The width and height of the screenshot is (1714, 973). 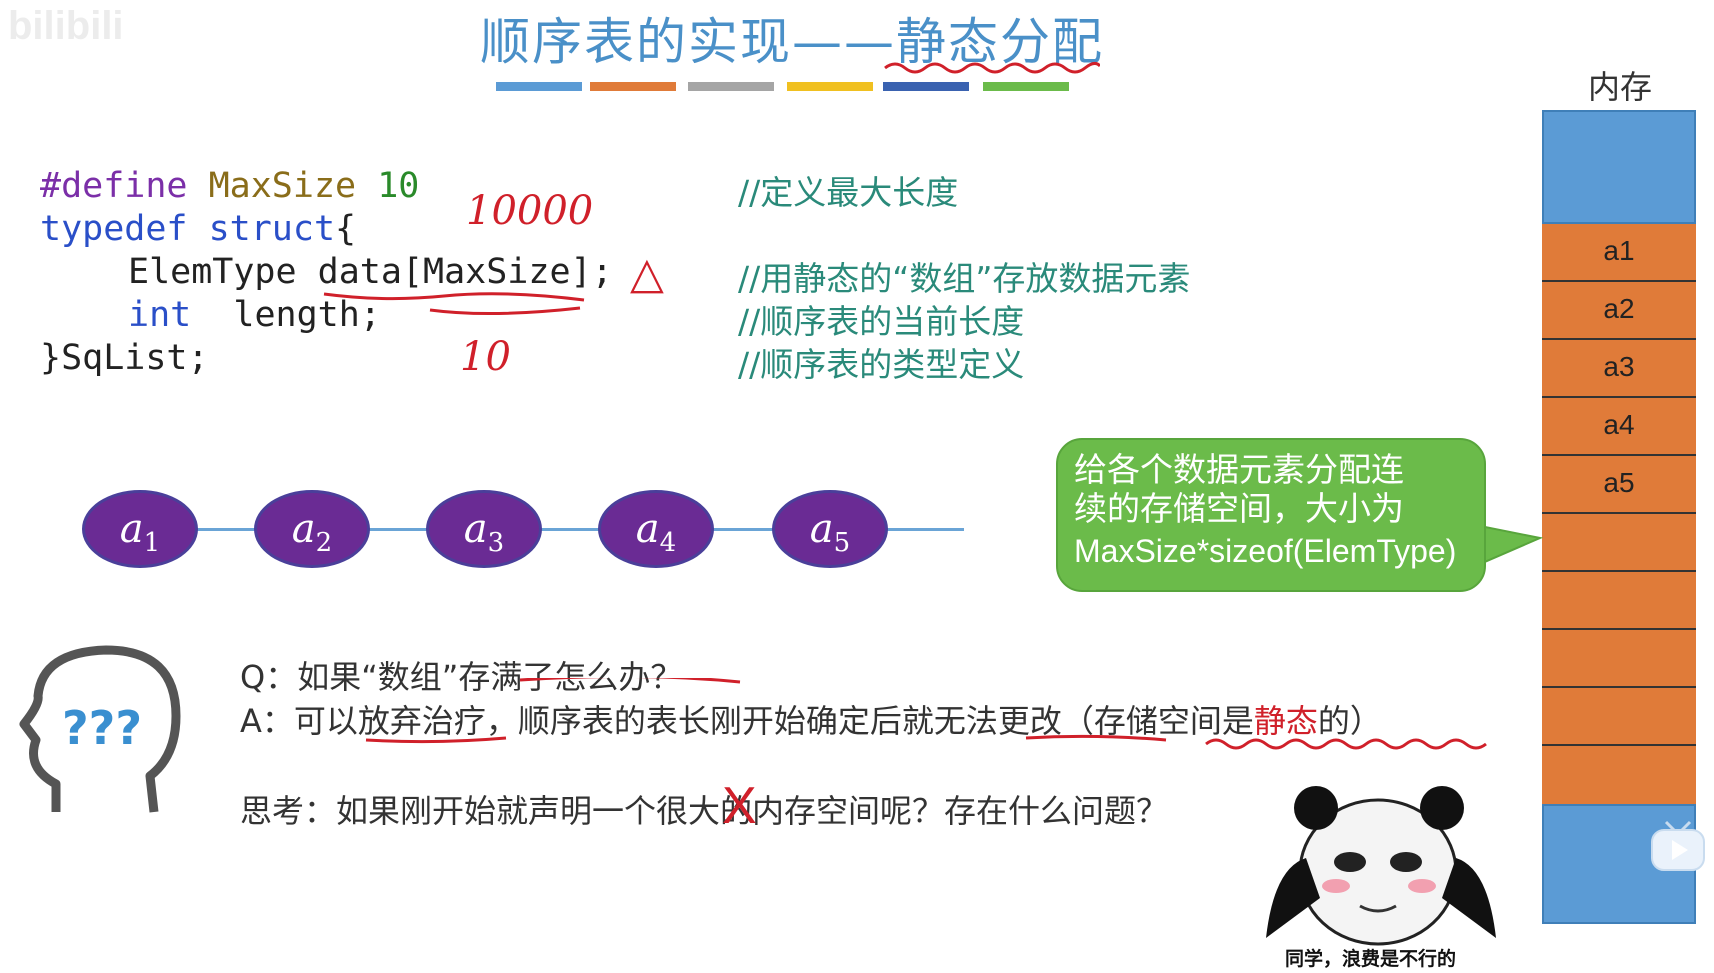 I want to click on memory-cell-label: a4, so click(x=1619, y=424).